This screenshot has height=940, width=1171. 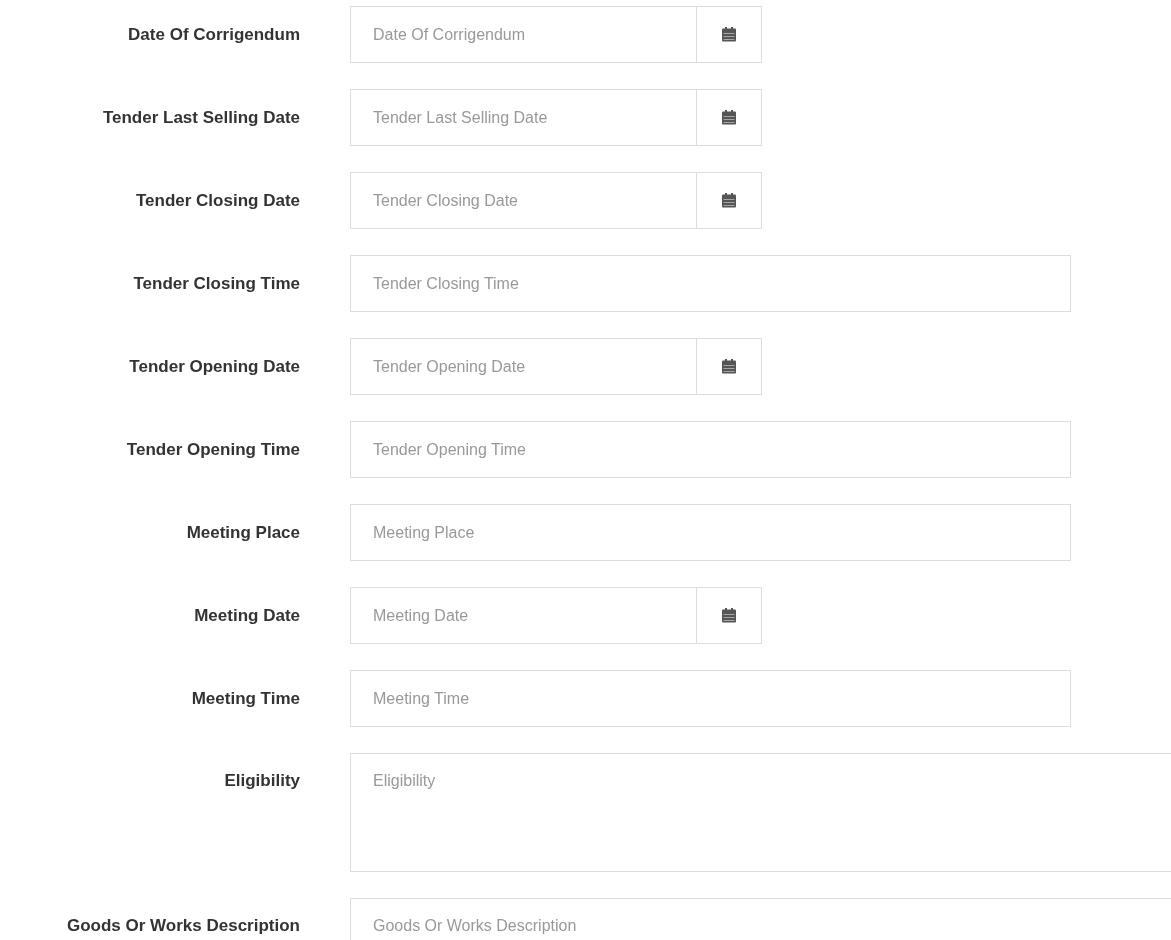 What do you see at coordinates (523, 615) in the screenshot?
I see `date-input-field: Meeting Date` at bounding box center [523, 615].